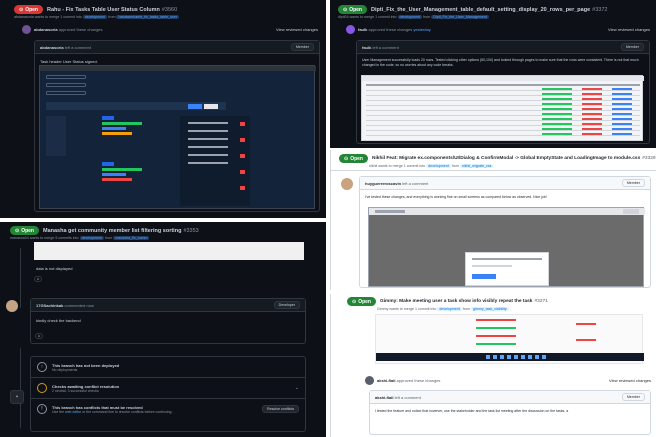  What do you see at coordinates (73, 412) in the screenshot?
I see `web-editor-link: web editor` at bounding box center [73, 412].